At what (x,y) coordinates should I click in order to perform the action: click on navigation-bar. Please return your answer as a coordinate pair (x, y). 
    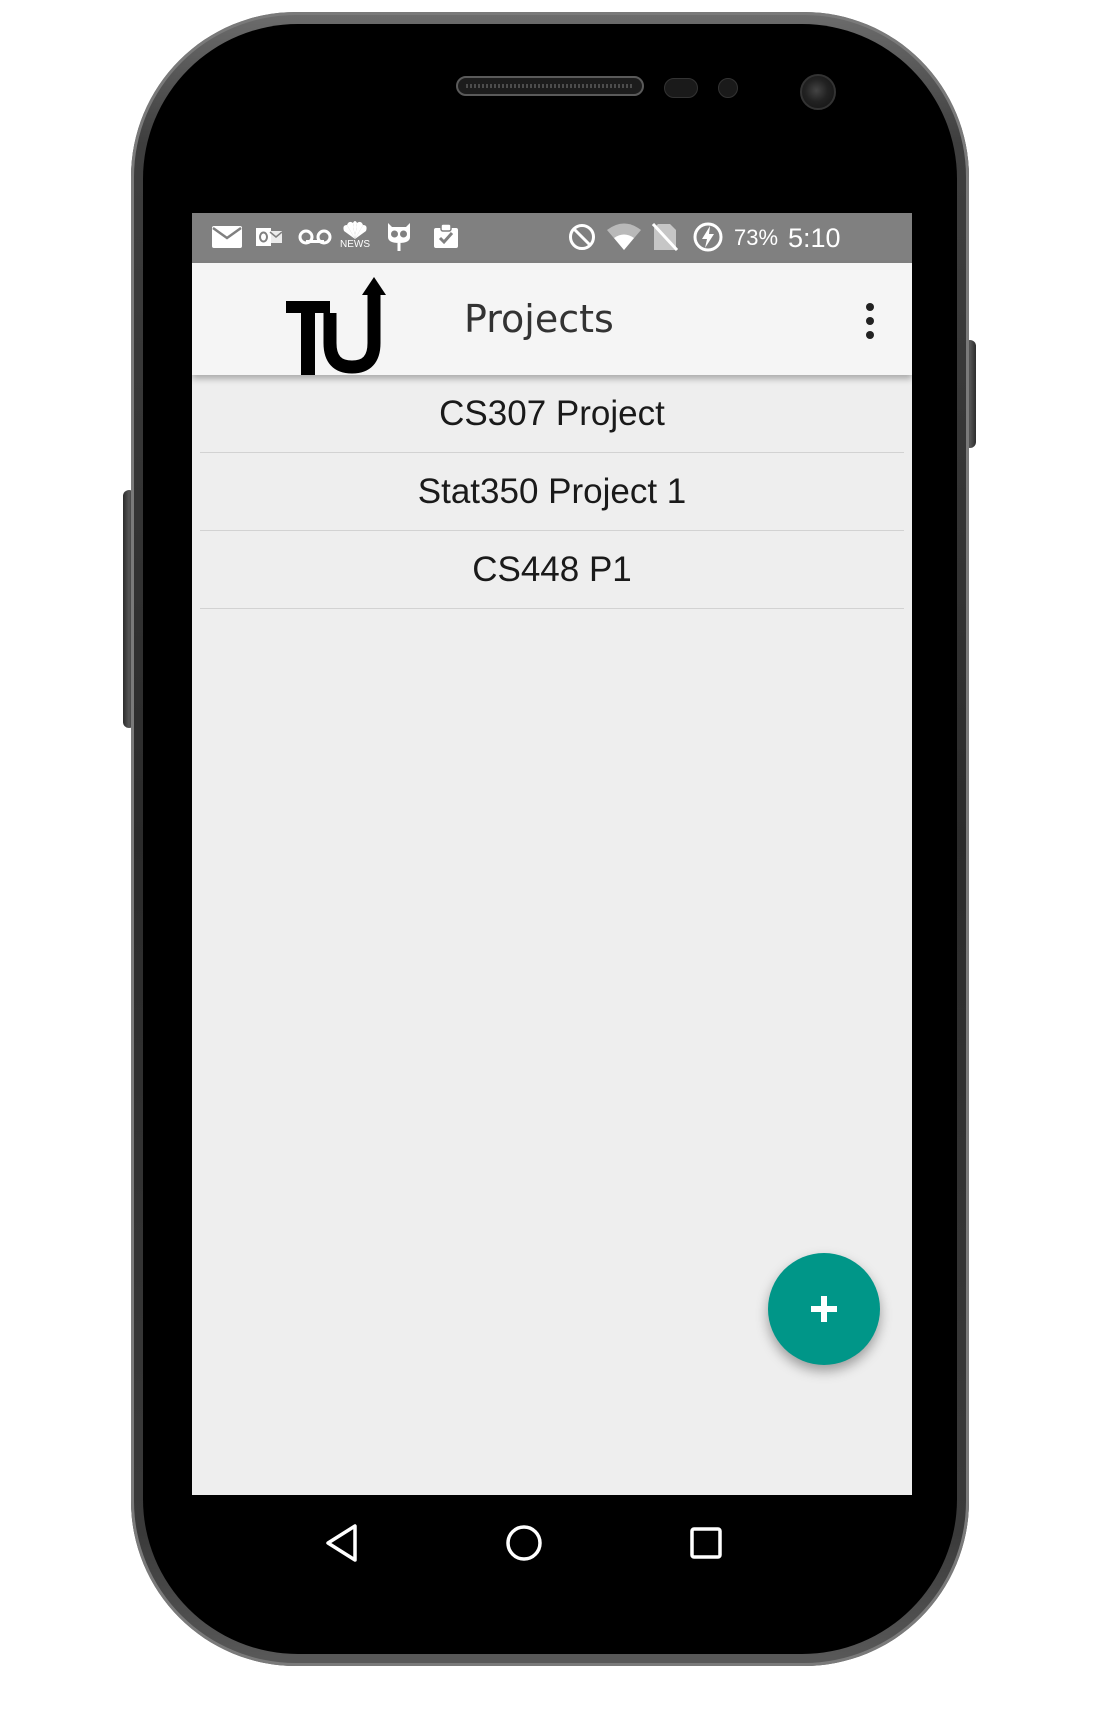
    Looking at the image, I should click on (552, 1543).